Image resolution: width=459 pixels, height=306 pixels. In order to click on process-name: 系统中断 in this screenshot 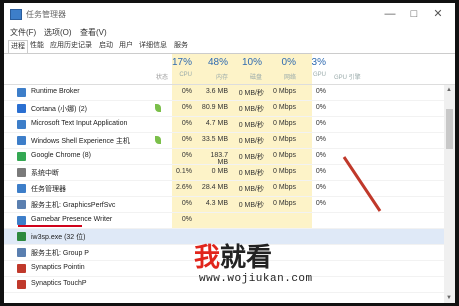, I will do `click(45, 173)`.